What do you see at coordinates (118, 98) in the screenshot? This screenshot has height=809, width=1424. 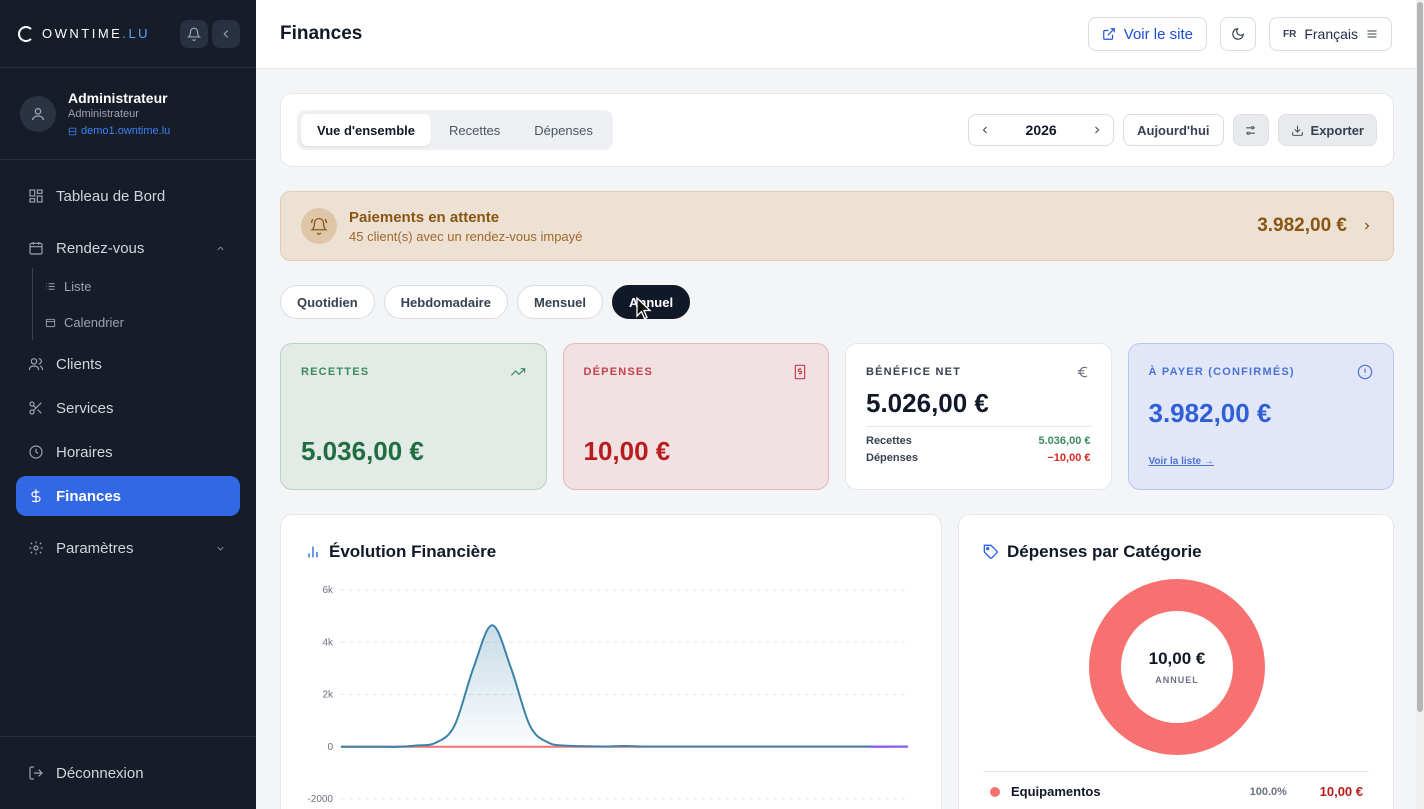 I see `profile-name: Administrateur` at bounding box center [118, 98].